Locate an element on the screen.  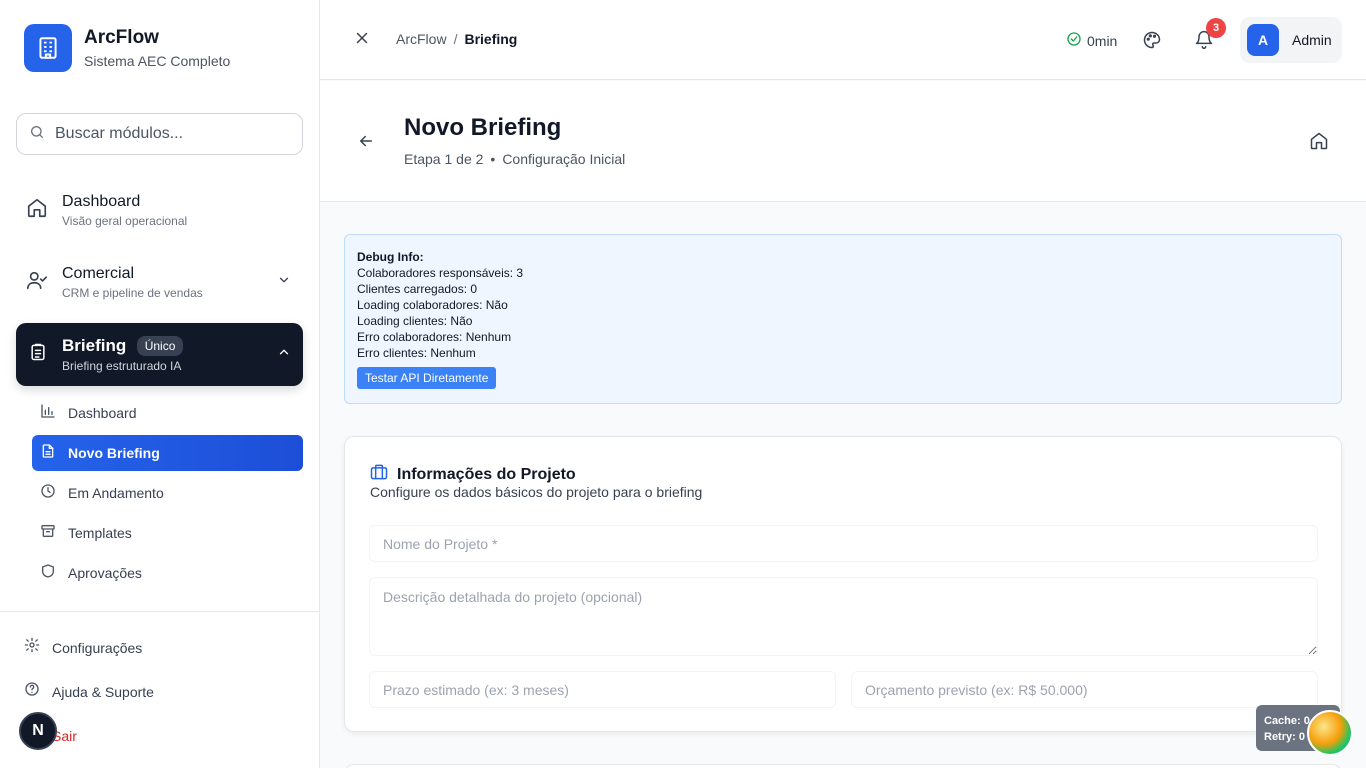
nav-comercial-sub: CRM e pipeline de vendas is located at coordinates (132, 293).